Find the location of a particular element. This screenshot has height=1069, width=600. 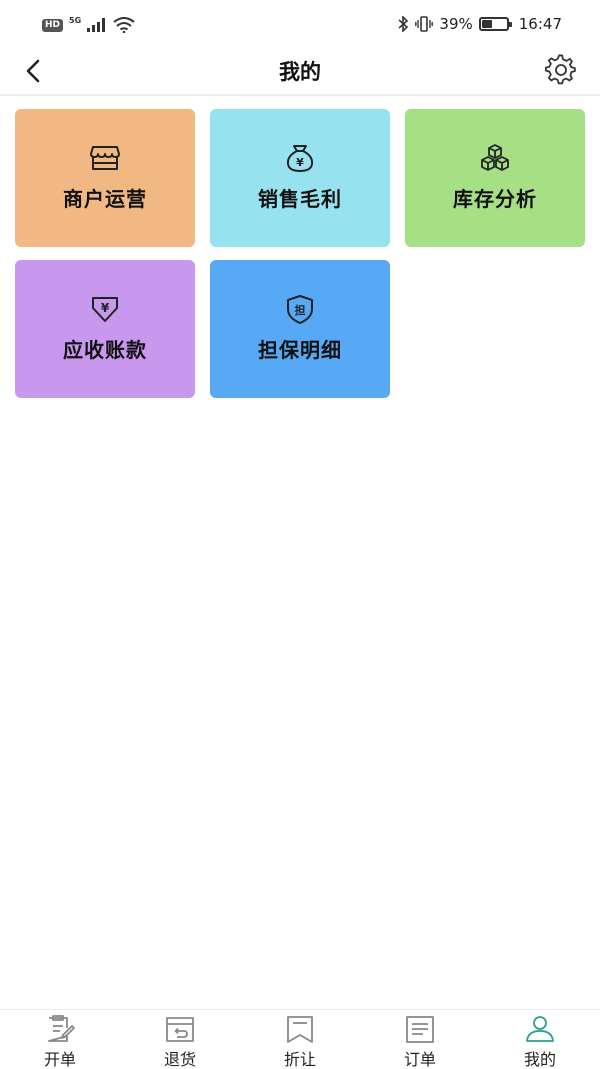

status-left: HD 5G is located at coordinates (88, 24).